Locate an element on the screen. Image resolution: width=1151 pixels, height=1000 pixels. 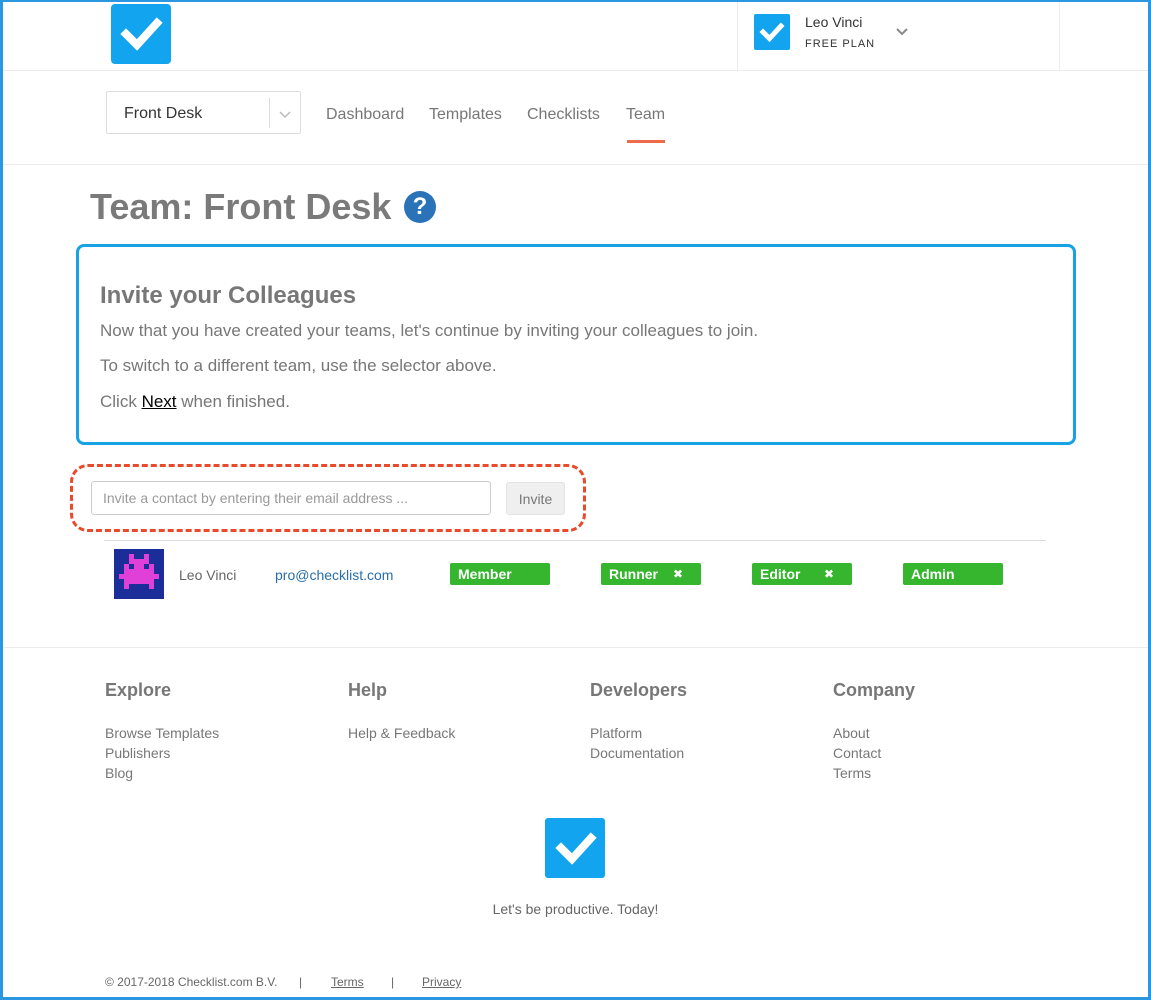
help-icon: ? is located at coordinates (420, 207).